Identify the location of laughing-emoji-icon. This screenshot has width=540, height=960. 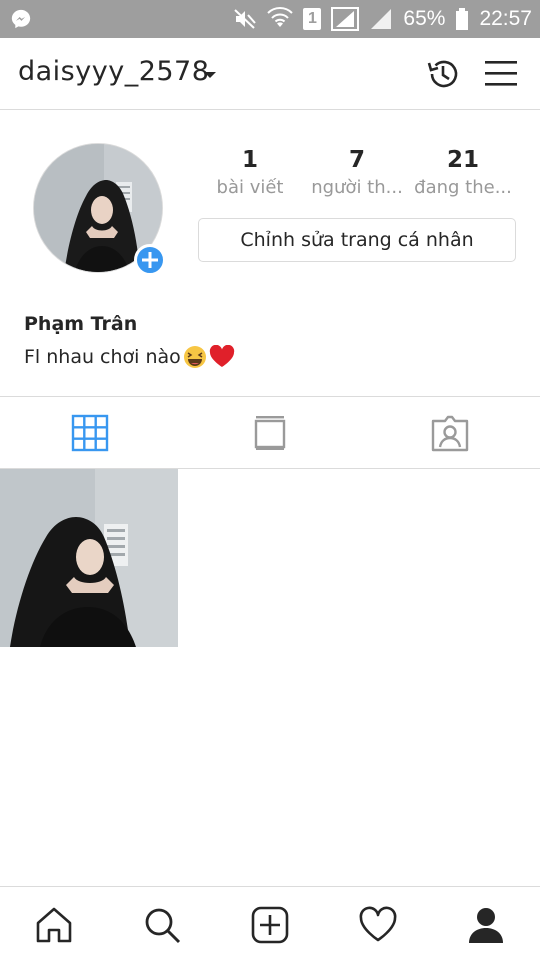
(194, 357).